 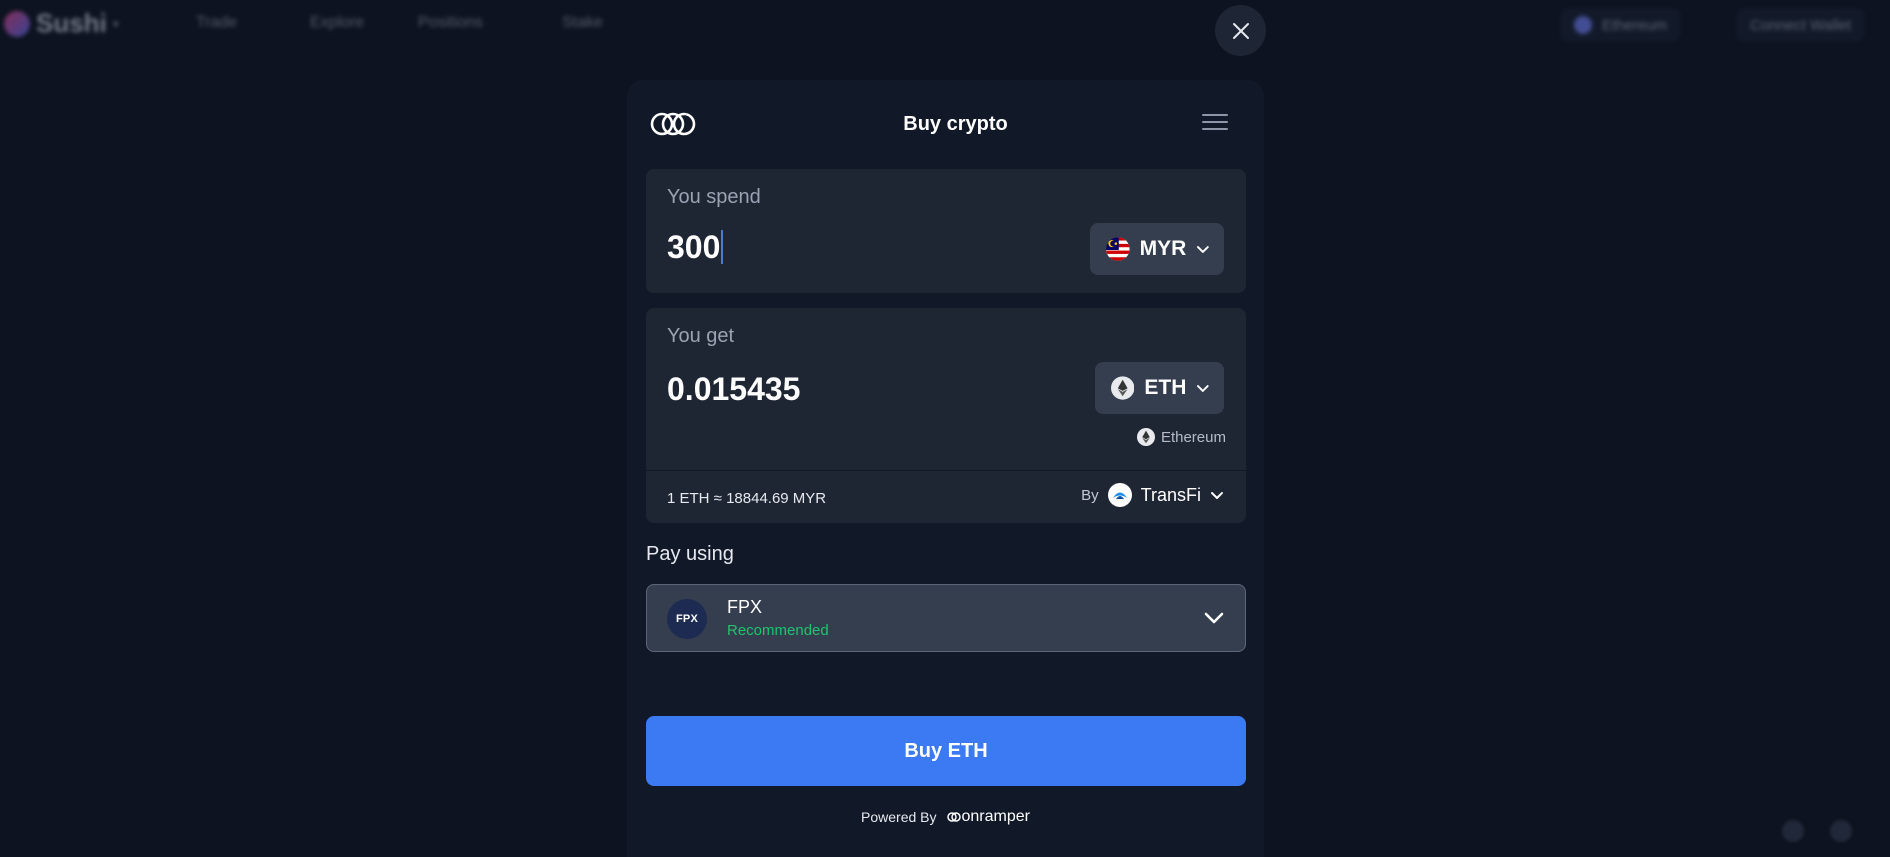 I want to click on malaysia-flag-icon, so click(x=1118, y=249).